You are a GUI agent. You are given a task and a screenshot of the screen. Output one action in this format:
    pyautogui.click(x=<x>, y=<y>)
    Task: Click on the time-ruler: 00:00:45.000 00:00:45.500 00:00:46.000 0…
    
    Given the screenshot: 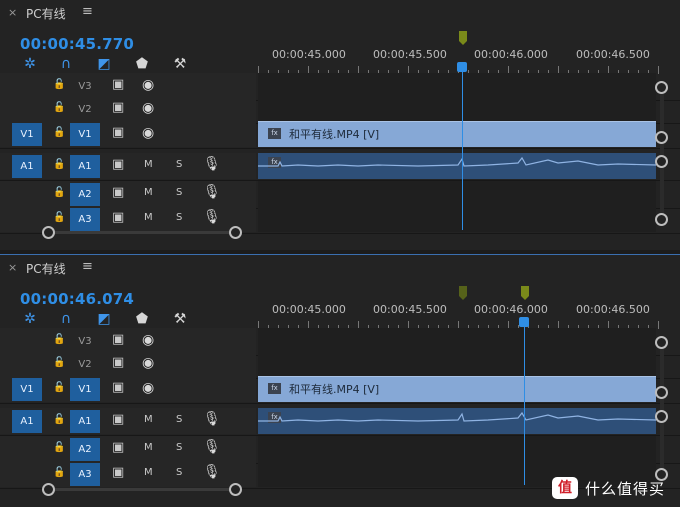 What is the action you would take?
    pyautogui.click(x=458, y=316)
    